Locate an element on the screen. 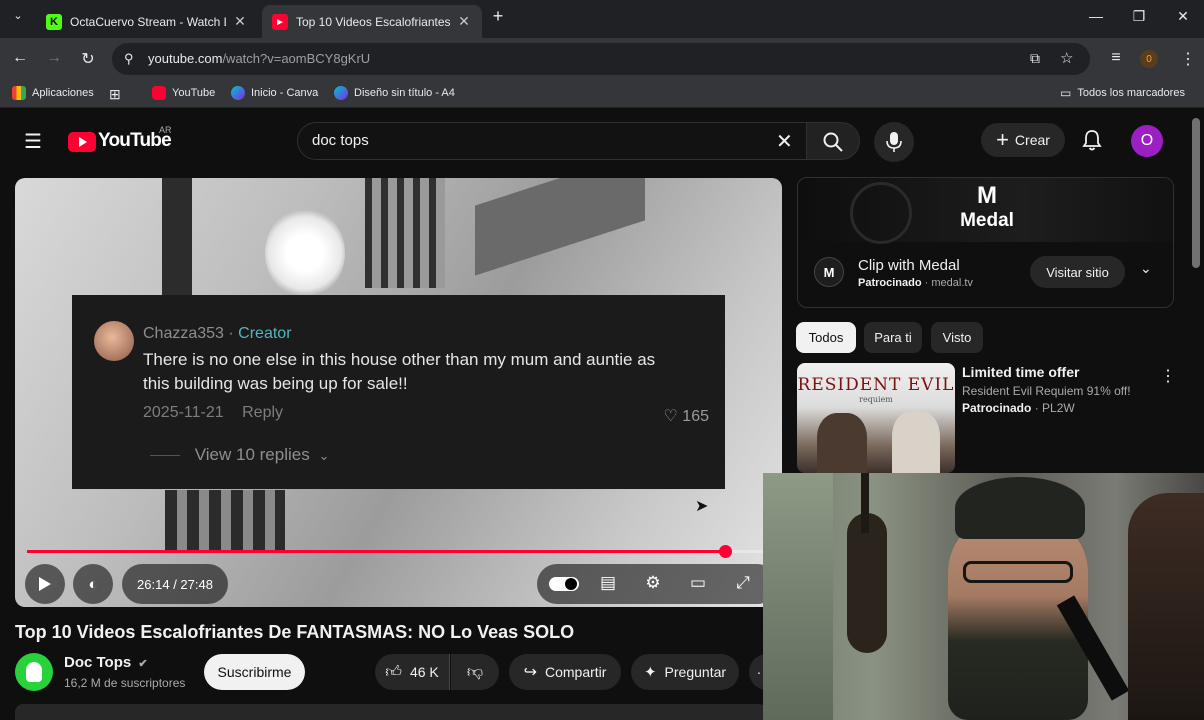 Image resolution: width=1204 pixels, height=720 pixels. share-button: ↪ Compartir is located at coordinates (565, 672).